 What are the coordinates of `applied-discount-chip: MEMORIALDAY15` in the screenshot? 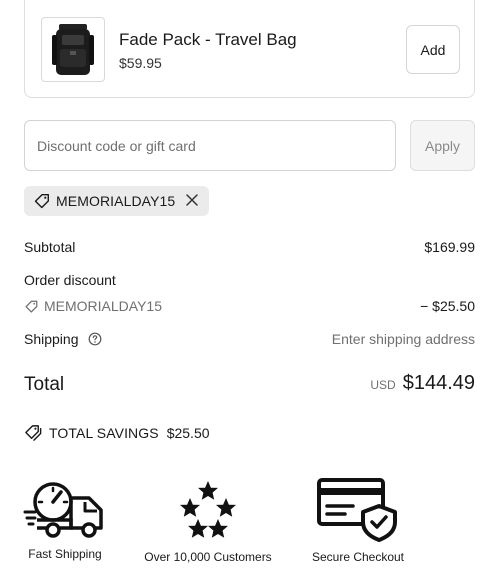 It's located at (116, 201).